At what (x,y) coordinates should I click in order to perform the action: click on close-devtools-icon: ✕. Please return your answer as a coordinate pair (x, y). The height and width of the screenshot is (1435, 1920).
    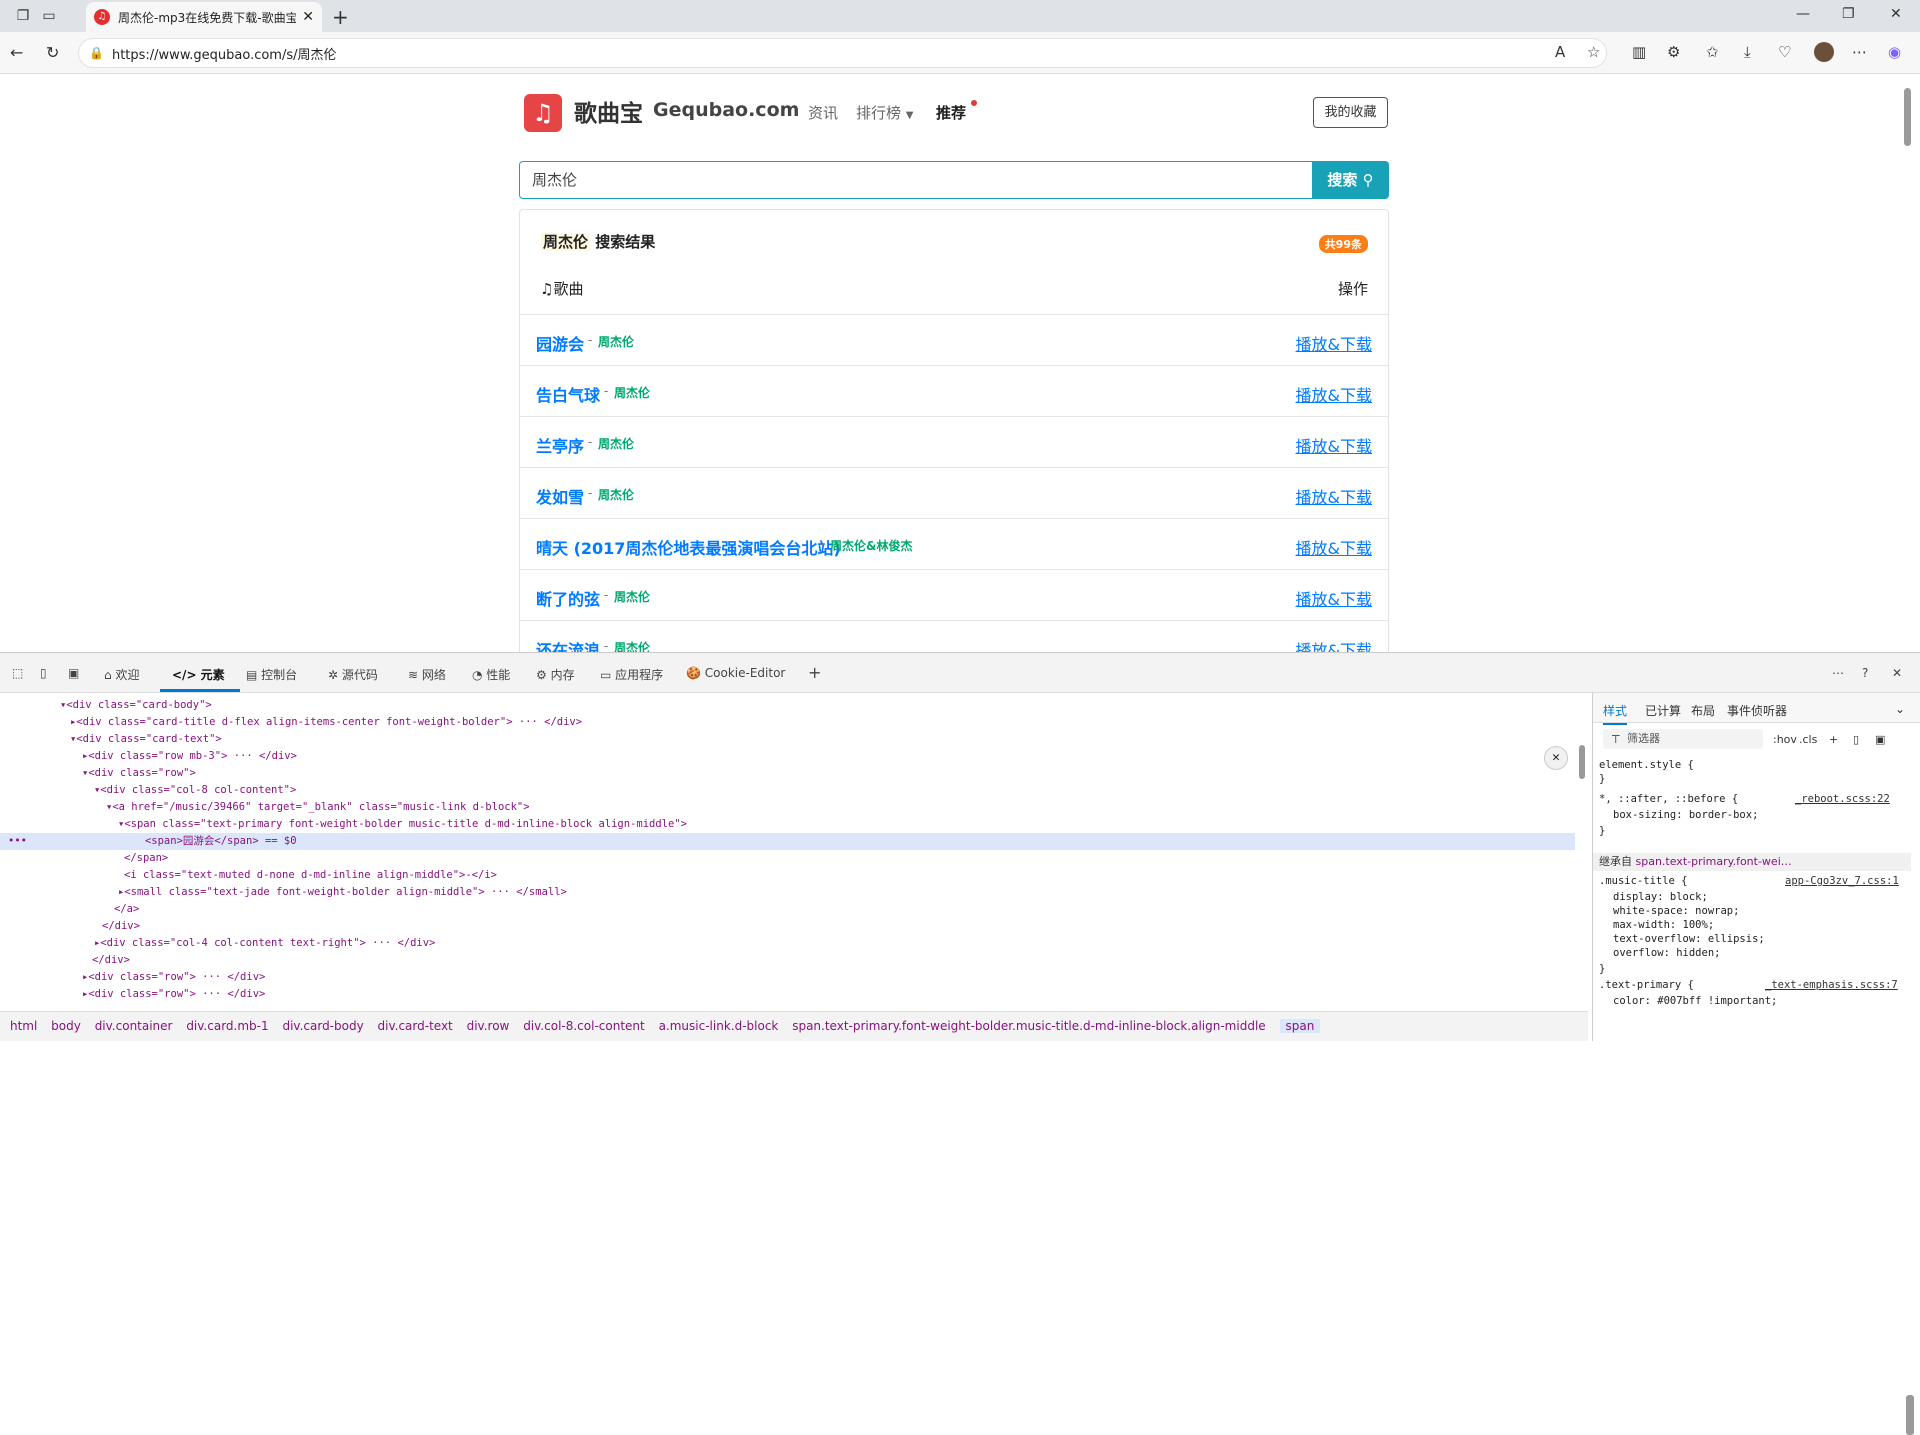
    Looking at the image, I should click on (1897, 673).